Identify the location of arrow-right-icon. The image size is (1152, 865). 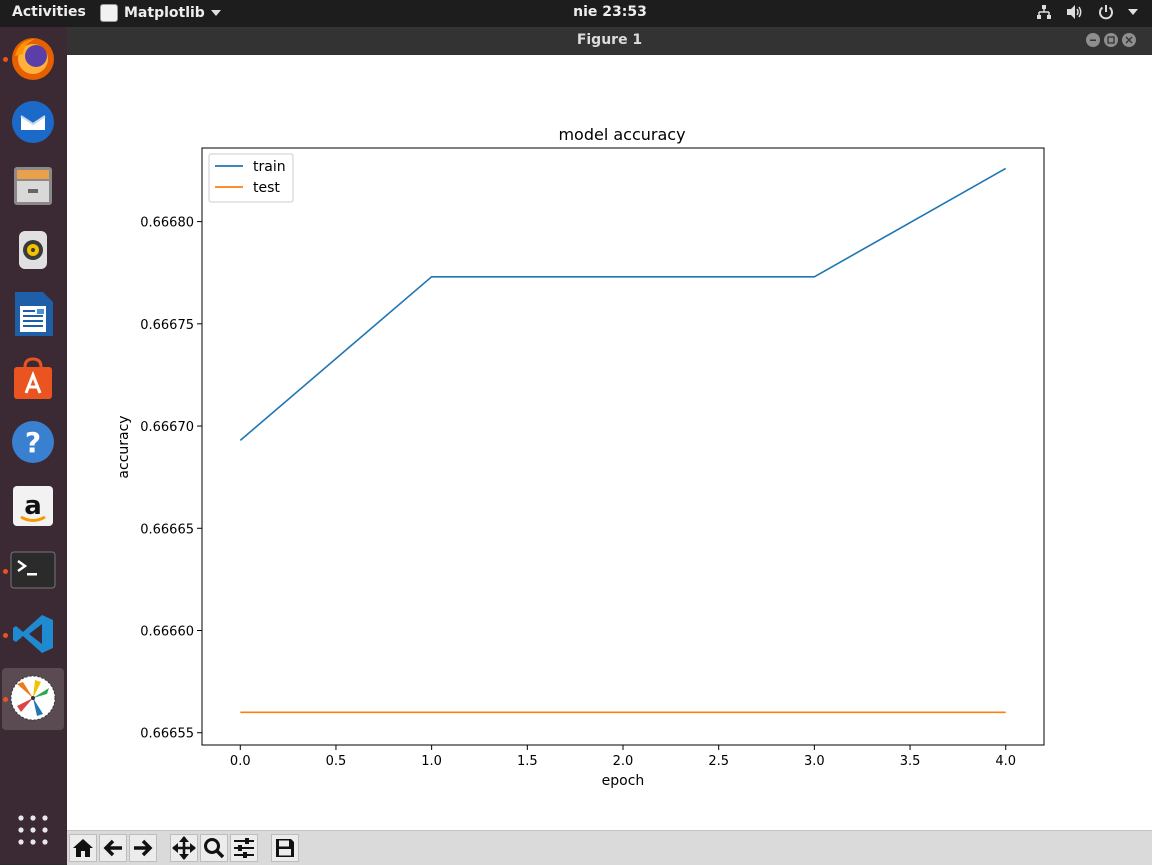
(143, 848).